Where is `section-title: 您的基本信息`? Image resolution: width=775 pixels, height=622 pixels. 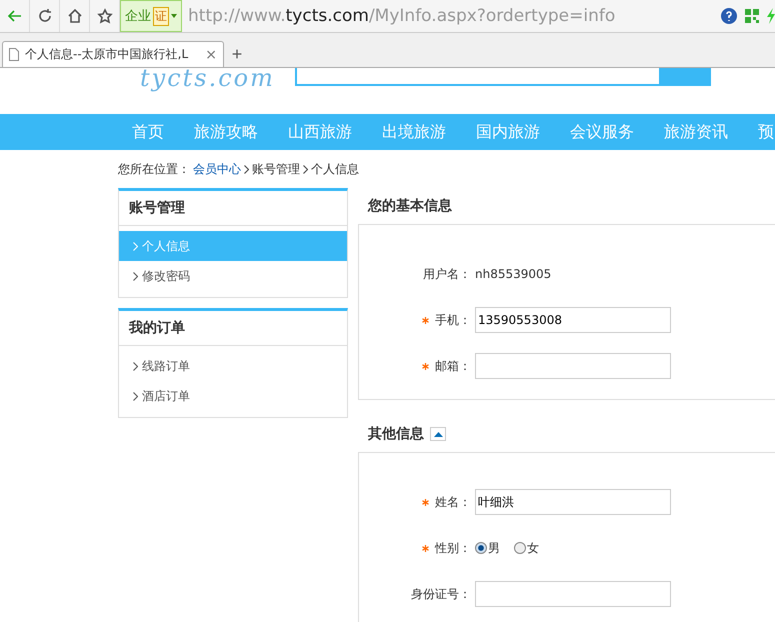
section-title: 您的基本信息 is located at coordinates (410, 206).